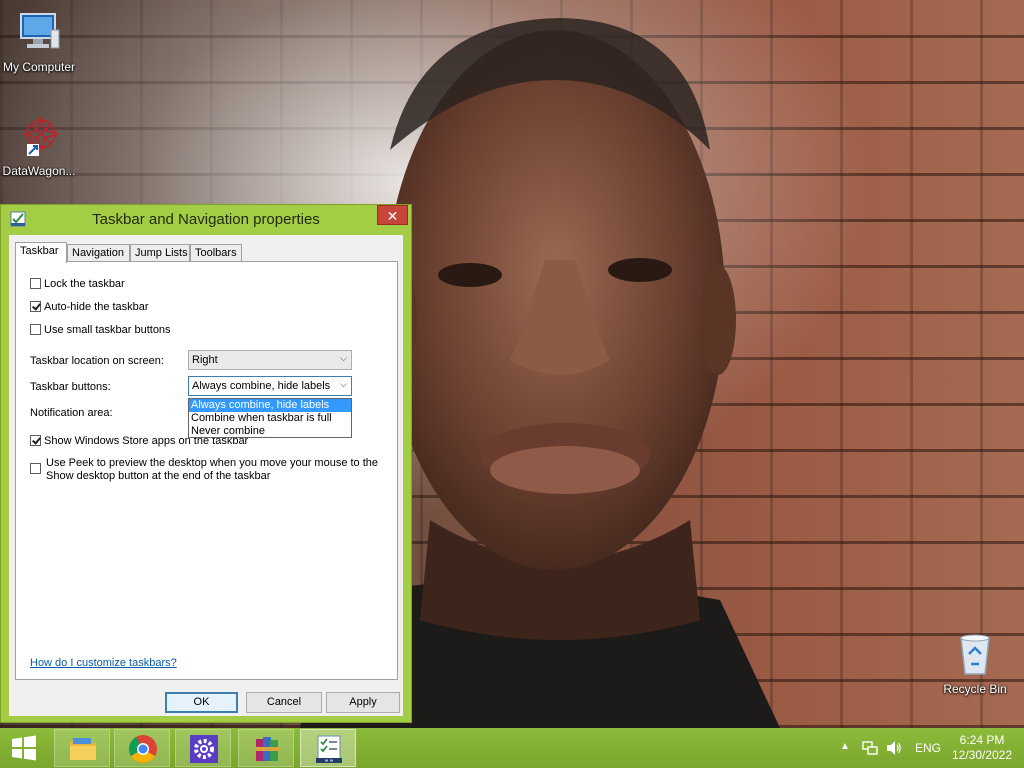 This screenshot has width=1024, height=768. I want to click on tab-jump-lists: Jump Lists, so click(160, 253).